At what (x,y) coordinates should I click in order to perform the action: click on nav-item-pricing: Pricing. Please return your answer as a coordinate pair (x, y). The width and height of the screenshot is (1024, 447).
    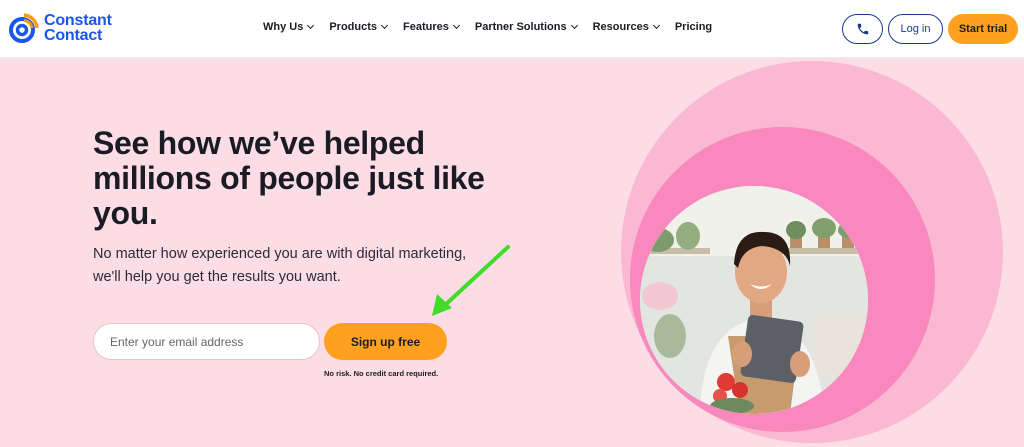
    Looking at the image, I should click on (693, 27).